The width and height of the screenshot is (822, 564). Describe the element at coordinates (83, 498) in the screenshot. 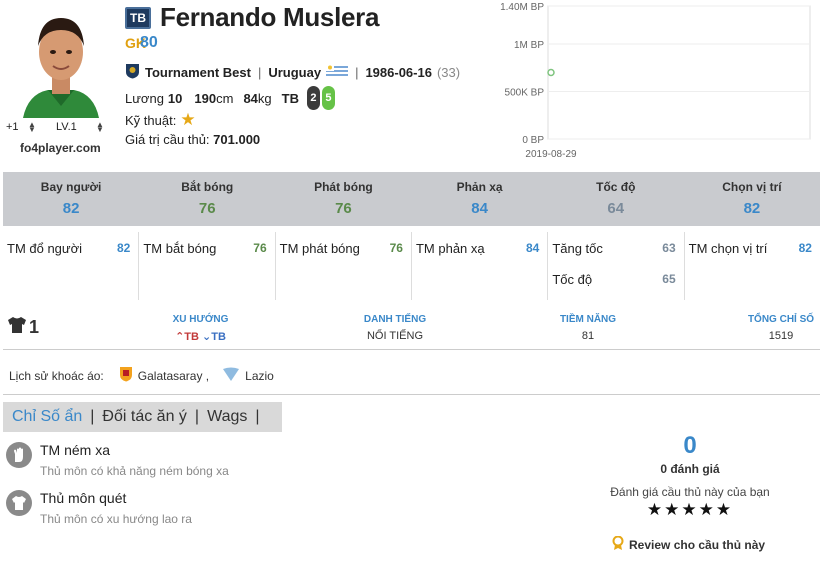

I see `trait-title: Thủ môn quét` at that location.